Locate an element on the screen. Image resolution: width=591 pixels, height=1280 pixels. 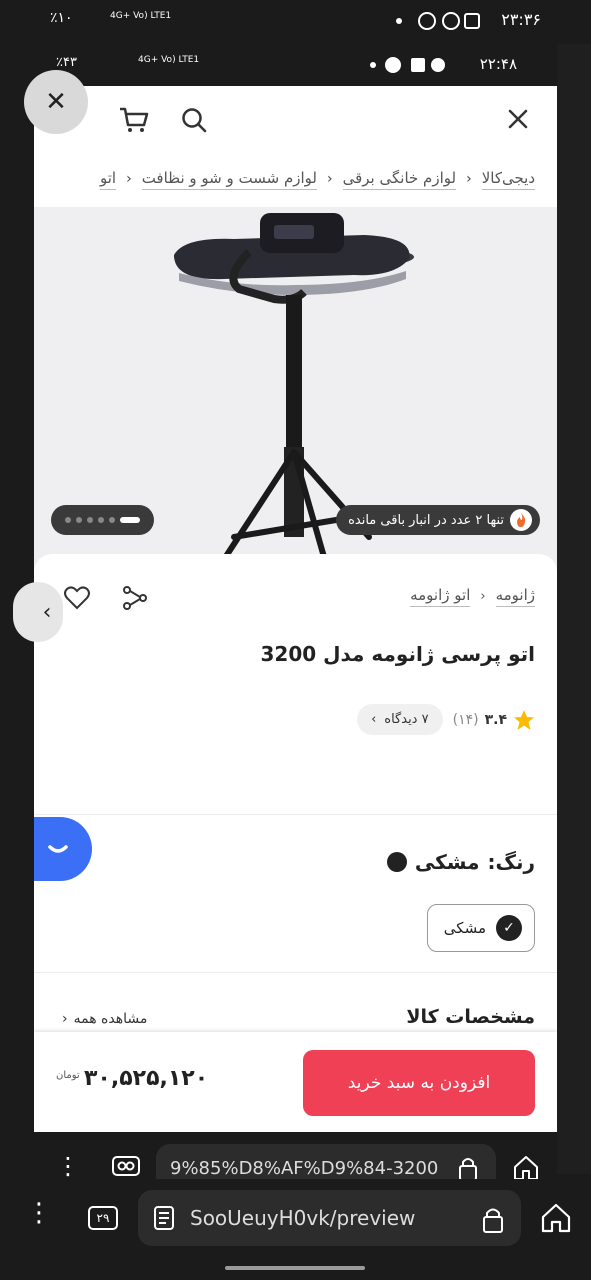
tab-count: ۲۹ is located at coordinates (103, 1218).